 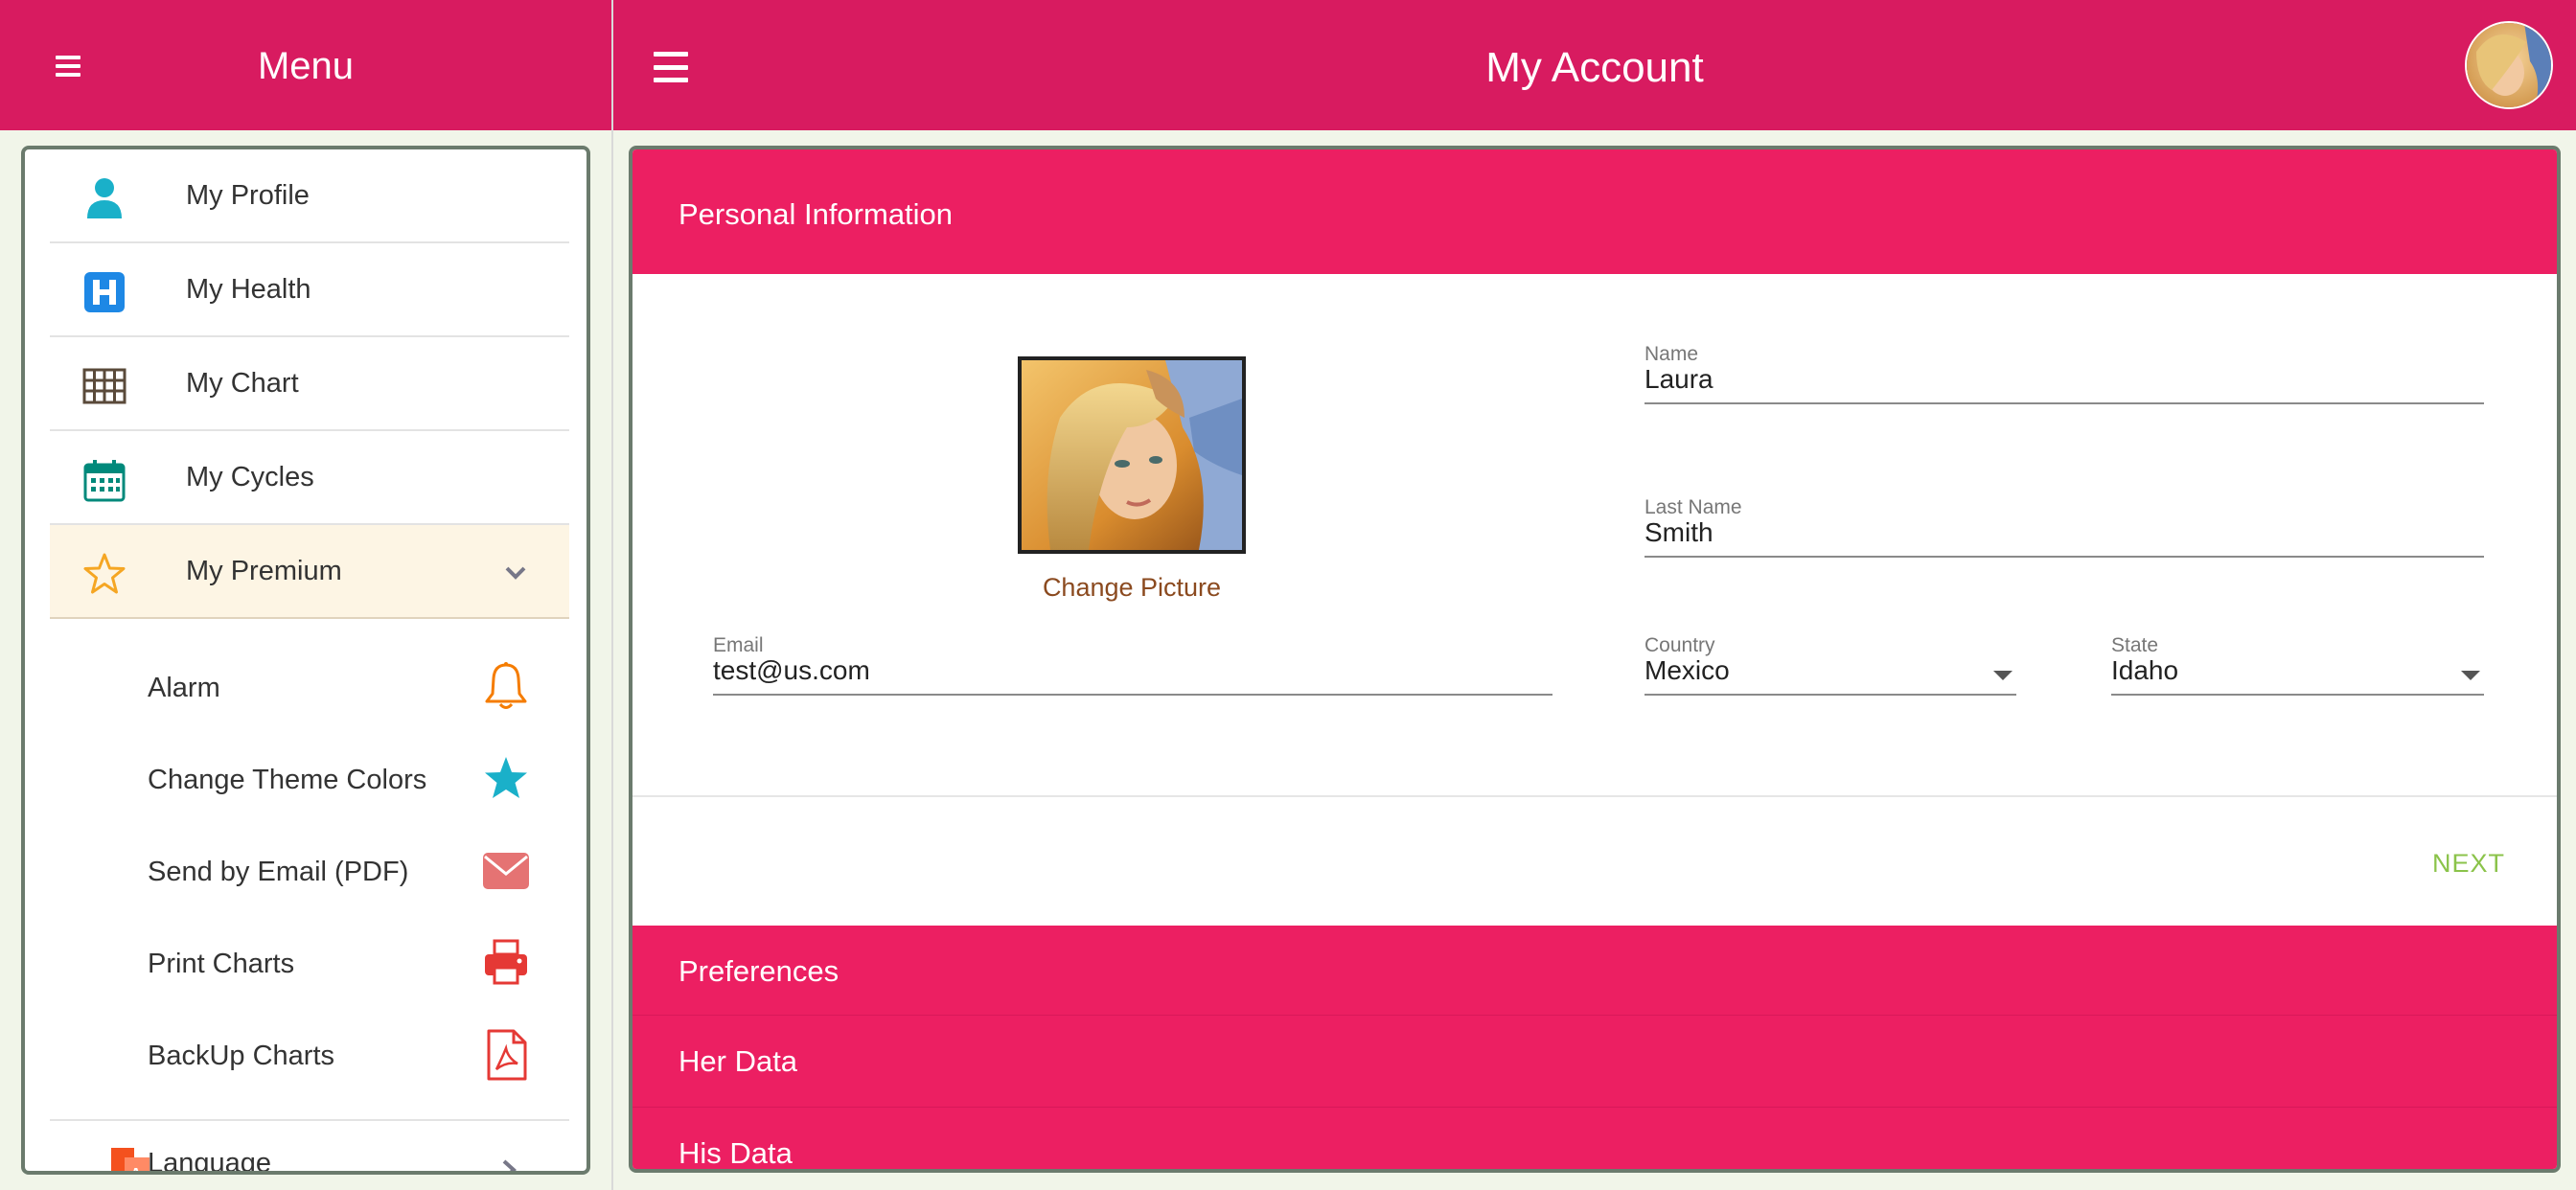 What do you see at coordinates (2145, 670) in the screenshot?
I see `state-value: Idaho` at bounding box center [2145, 670].